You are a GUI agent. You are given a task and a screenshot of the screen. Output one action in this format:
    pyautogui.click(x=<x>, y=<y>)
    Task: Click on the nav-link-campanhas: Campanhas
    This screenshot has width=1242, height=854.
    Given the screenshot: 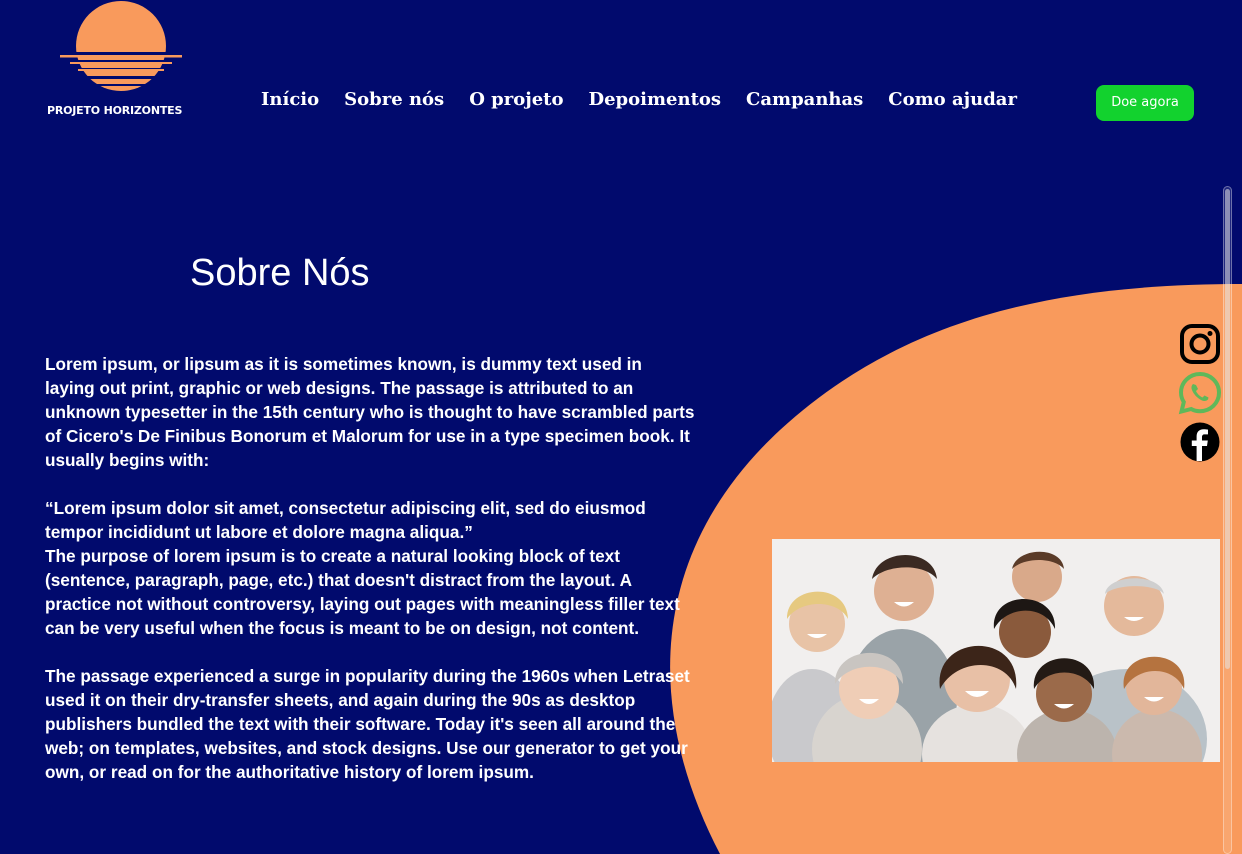 What is the action you would take?
    pyautogui.click(x=804, y=99)
    